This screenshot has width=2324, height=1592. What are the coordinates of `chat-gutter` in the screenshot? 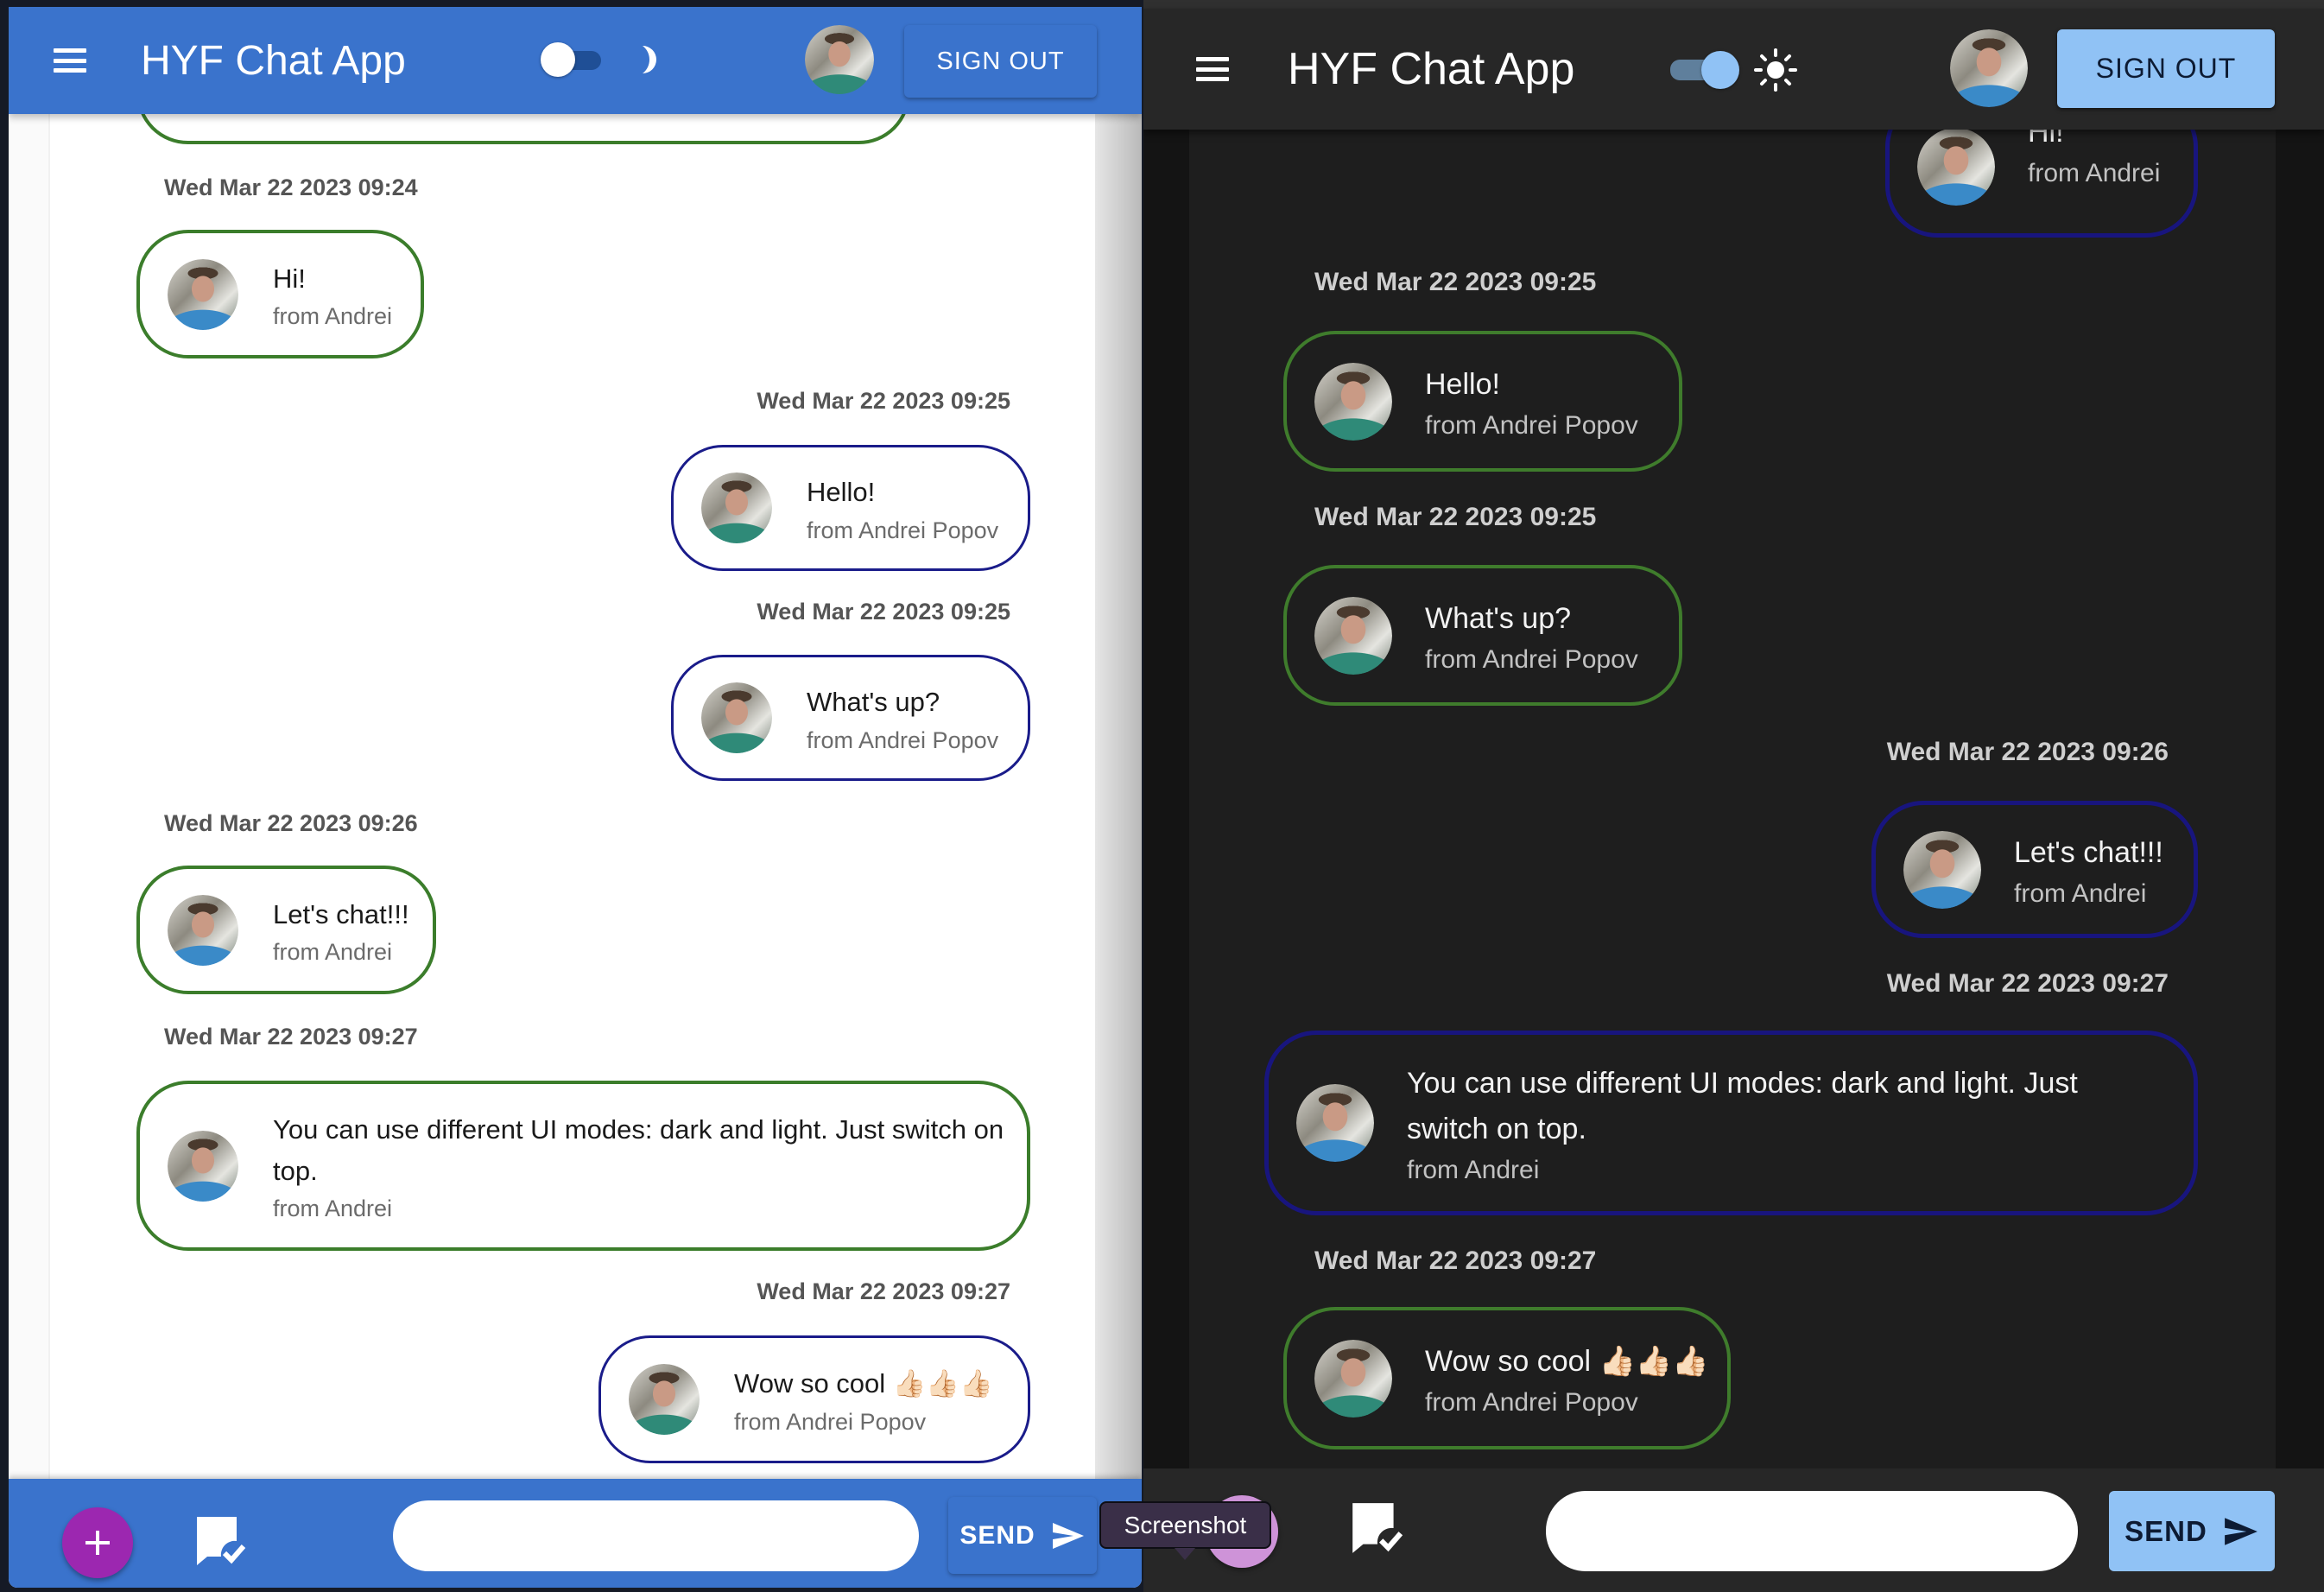 It's located at (29, 796).